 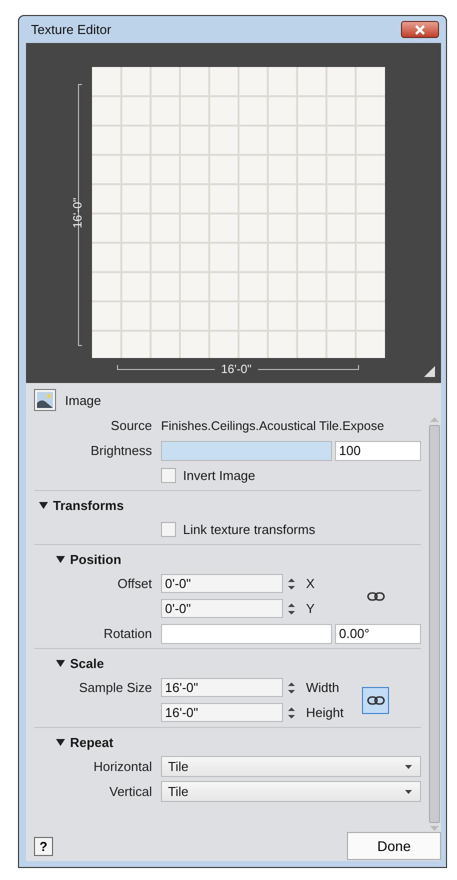 I want to click on source-path: Finishes.Ceilings.Acoustical Tile.Expose, so click(x=272, y=425).